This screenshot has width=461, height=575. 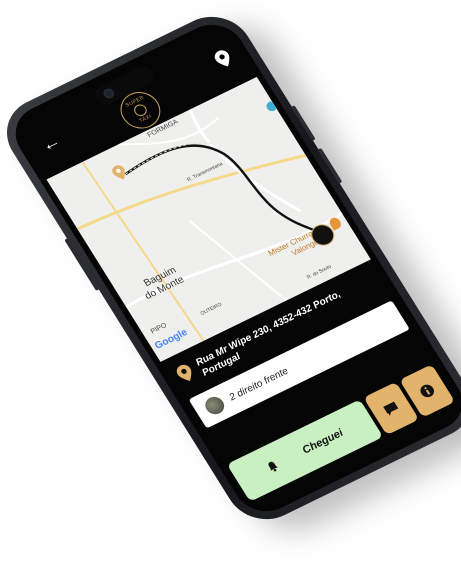 What do you see at coordinates (214, 405) in the screenshot?
I see `avatar` at bounding box center [214, 405].